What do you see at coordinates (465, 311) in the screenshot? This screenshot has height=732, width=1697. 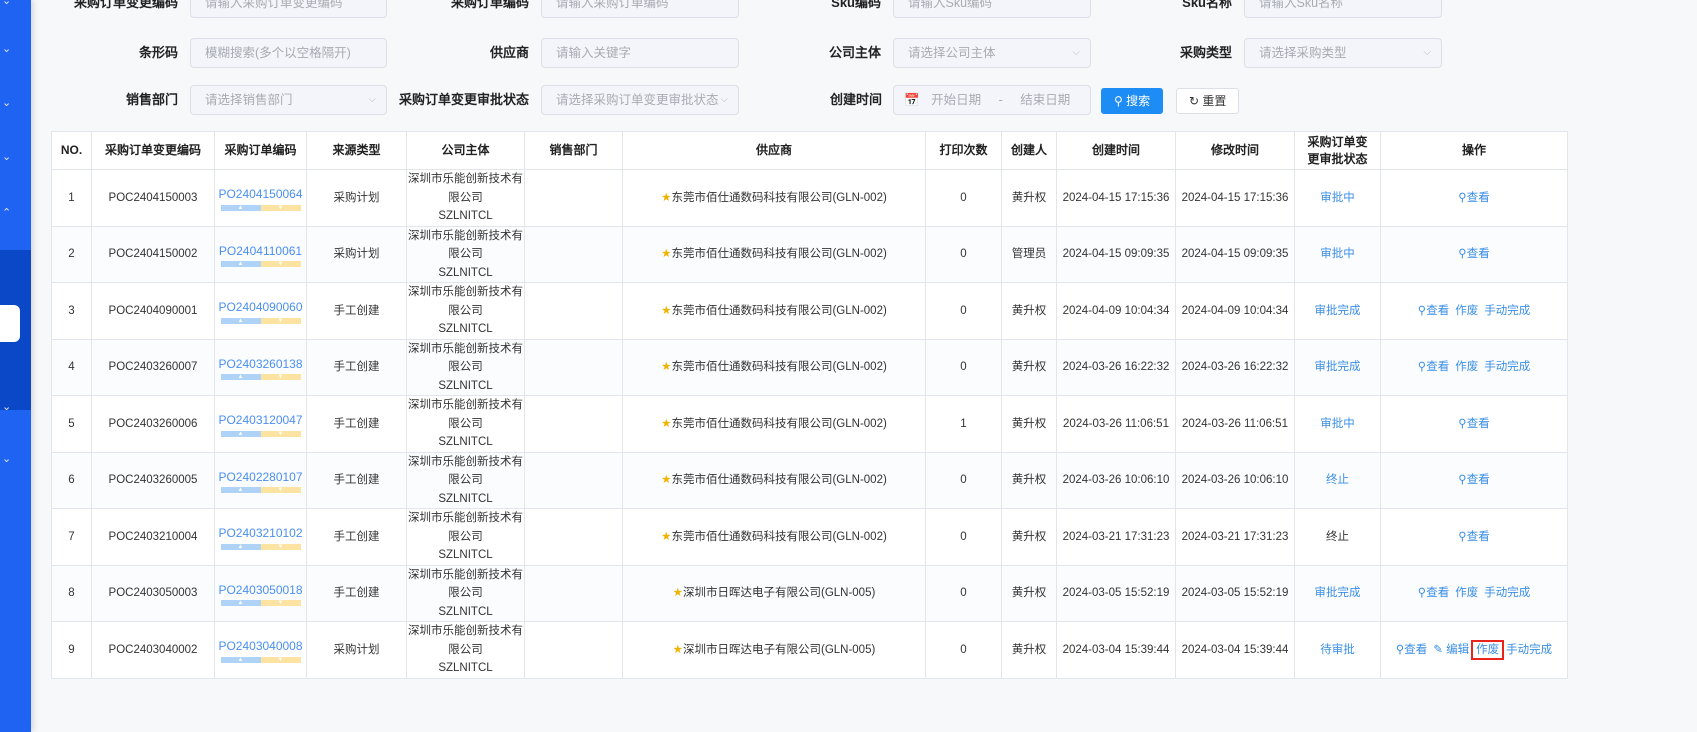 I see `company-cell: 深圳市乐能创新技术有 限公司 SZLNITCL` at bounding box center [465, 311].